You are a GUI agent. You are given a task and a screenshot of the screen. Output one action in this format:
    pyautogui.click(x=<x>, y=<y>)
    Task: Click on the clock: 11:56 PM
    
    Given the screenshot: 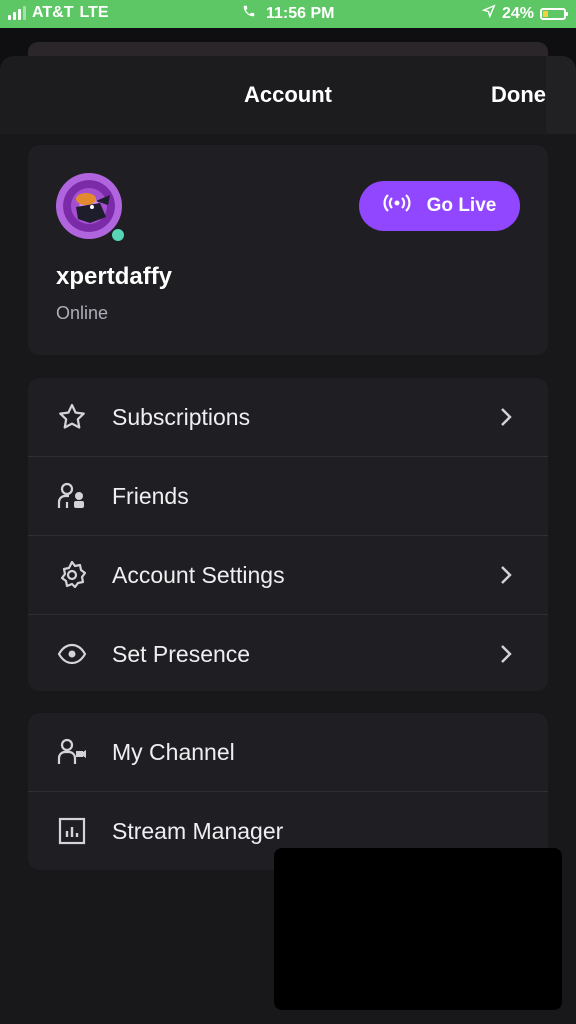 What is the action you would take?
    pyautogui.click(x=300, y=13)
    